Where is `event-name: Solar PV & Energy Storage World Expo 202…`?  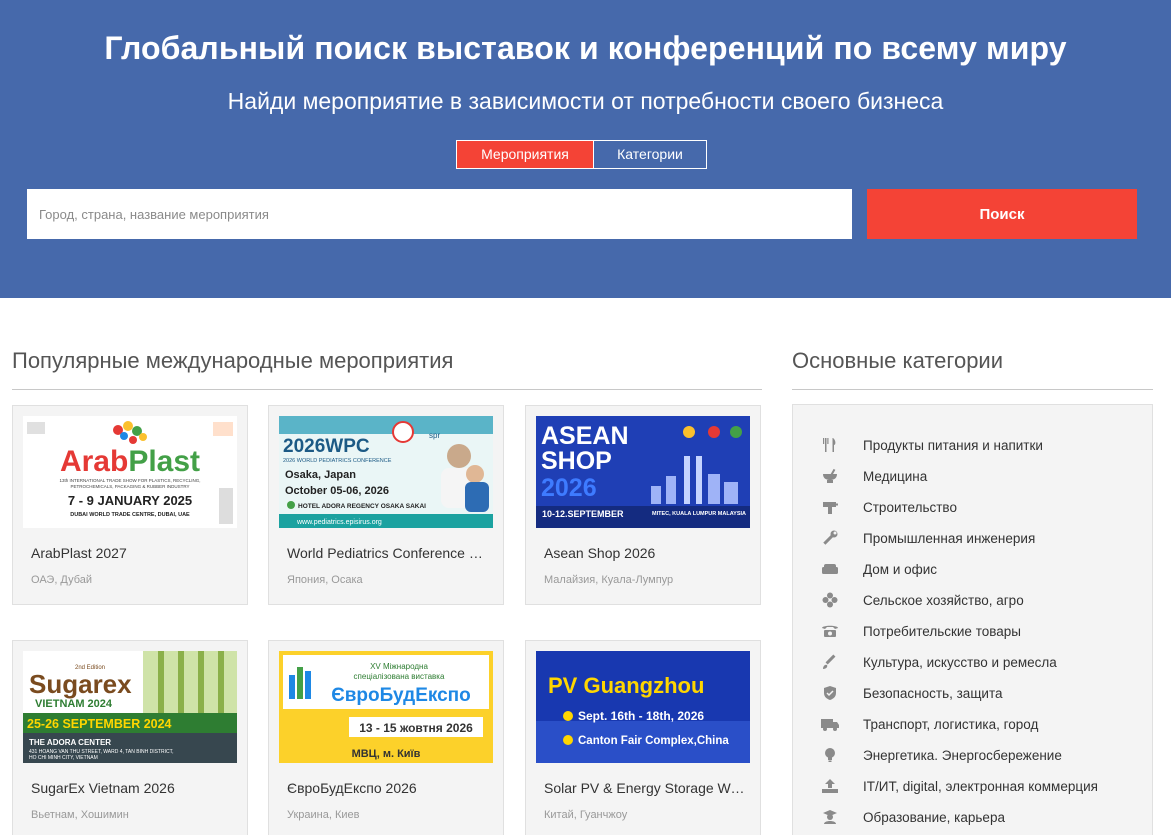 event-name: Solar PV & Energy Storage World Expo 202… is located at coordinates (645, 788).